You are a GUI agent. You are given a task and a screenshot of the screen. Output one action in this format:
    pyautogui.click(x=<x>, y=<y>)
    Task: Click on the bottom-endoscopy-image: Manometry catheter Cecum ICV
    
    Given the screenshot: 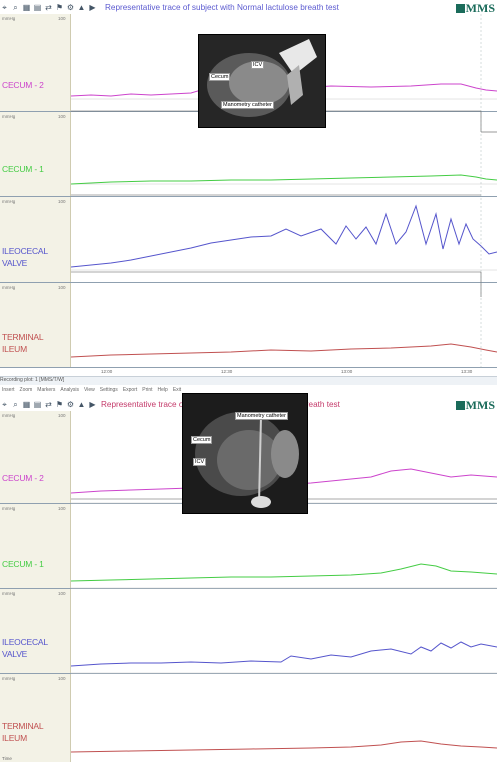 What is the action you would take?
    pyautogui.click(x=245, y=453)
    